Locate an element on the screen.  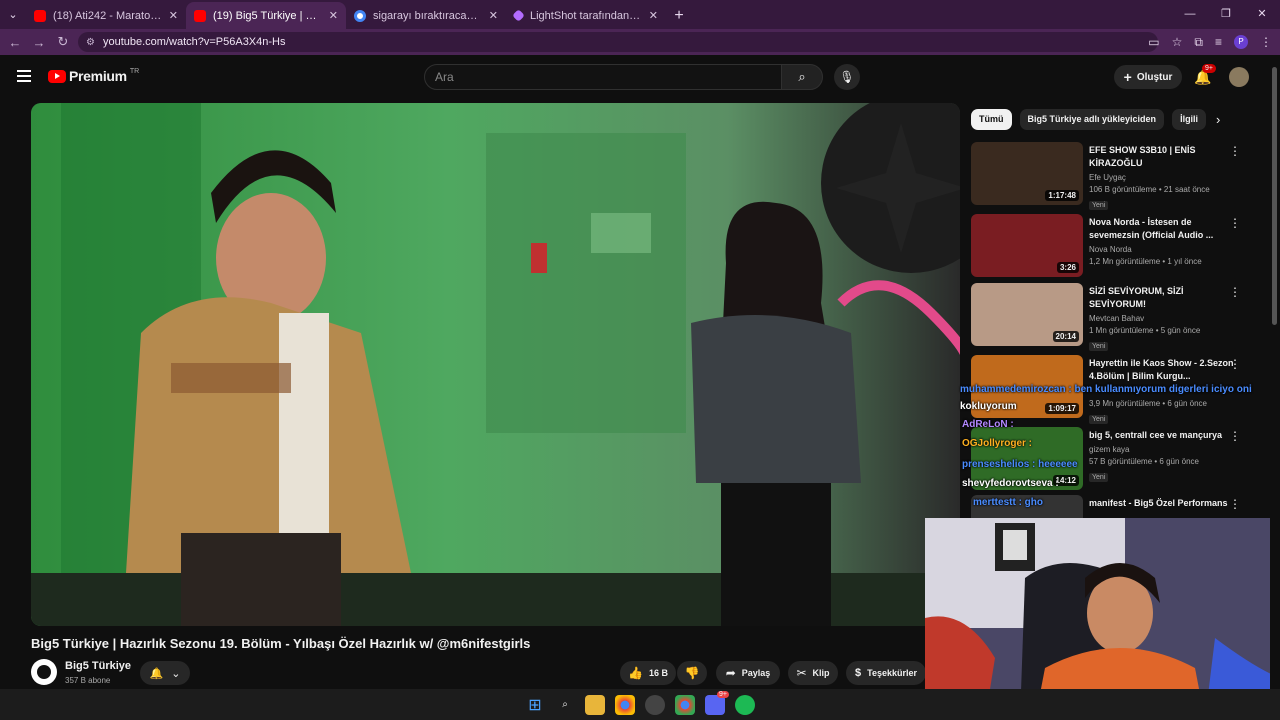
chevron-right-icon: › is located at coordinates (1218, 119).